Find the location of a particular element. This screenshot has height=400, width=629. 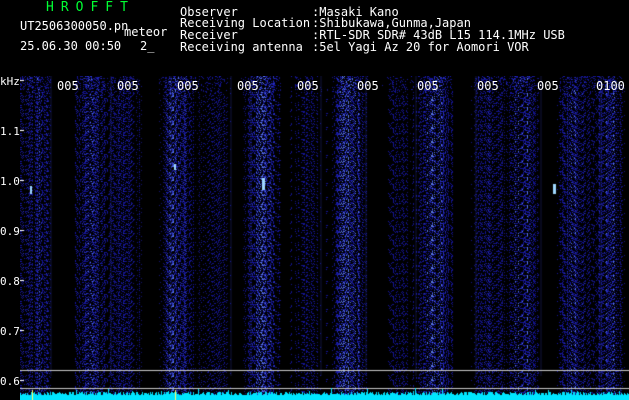

antenna-label: Receiving antenna is located at coordinates (241, 47).